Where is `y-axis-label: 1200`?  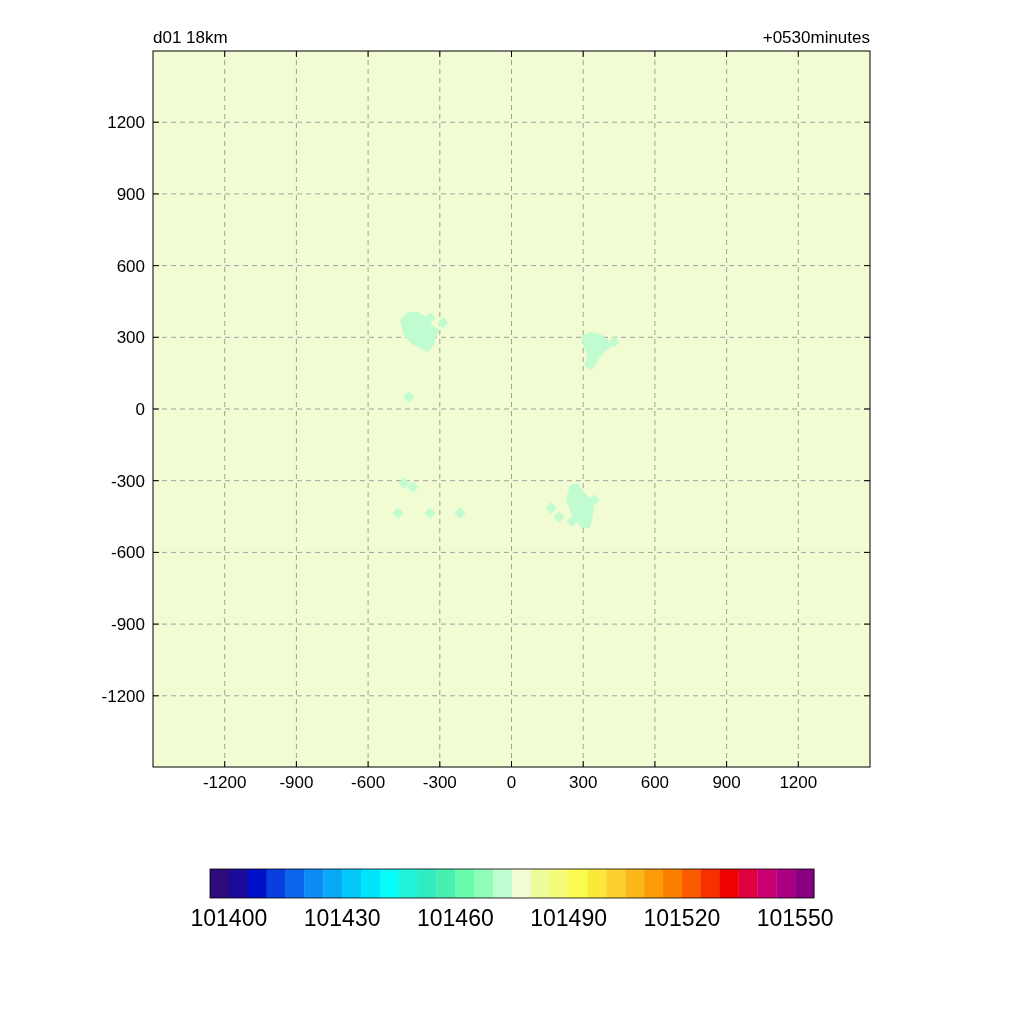
y-axis-label: 1200 is located at coordinates (126, 123).